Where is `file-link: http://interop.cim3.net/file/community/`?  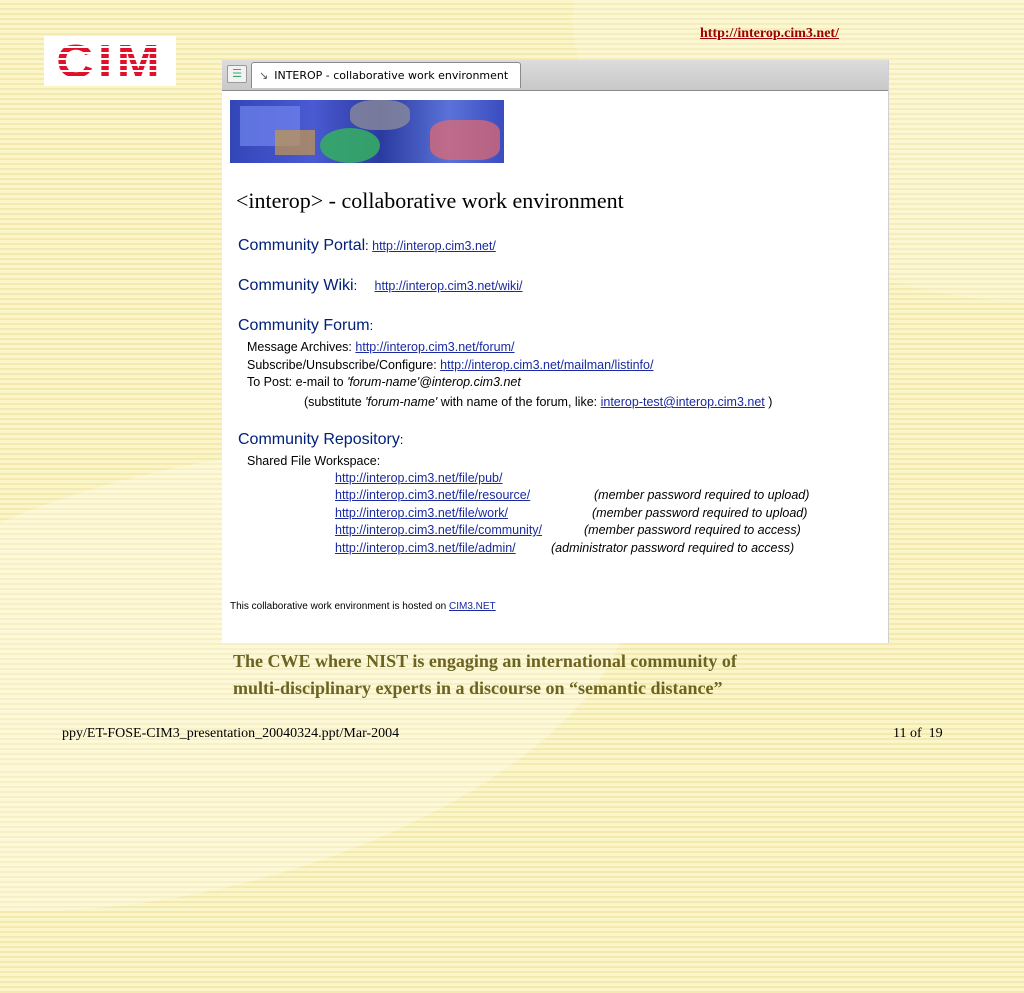
file-link: http://interop.cim3.net/file/community/ is located at coordinates (438, 530).